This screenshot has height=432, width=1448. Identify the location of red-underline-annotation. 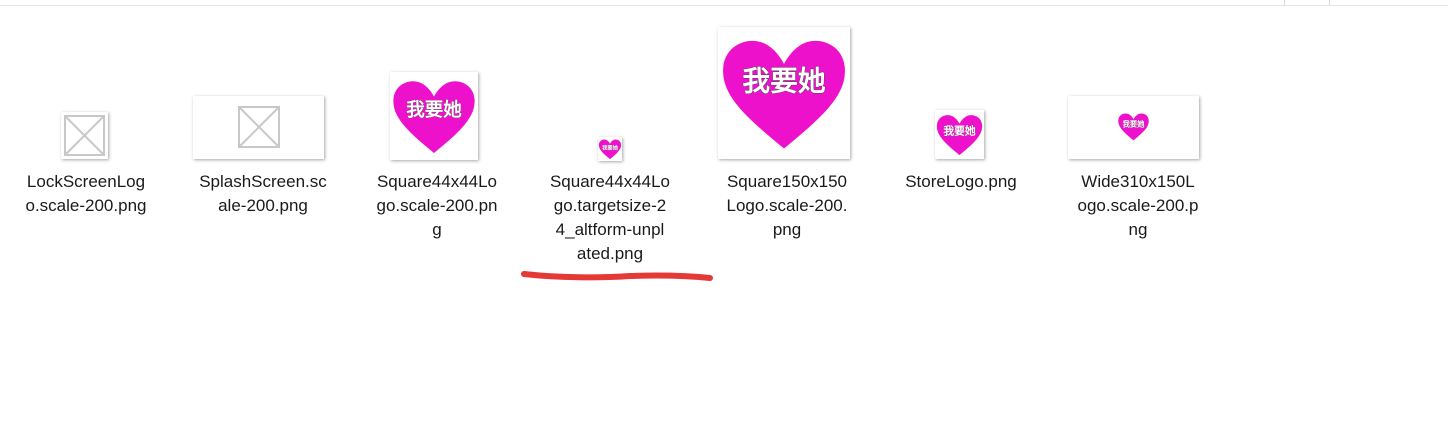
(617, 276).